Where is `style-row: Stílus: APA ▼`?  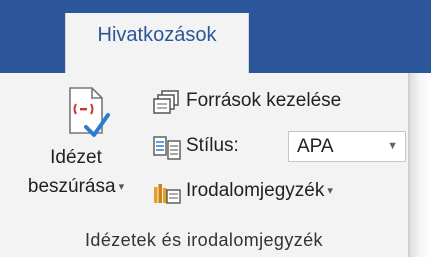
style-row: Stílus: APA ▼ is located at coordinates (282, 147).